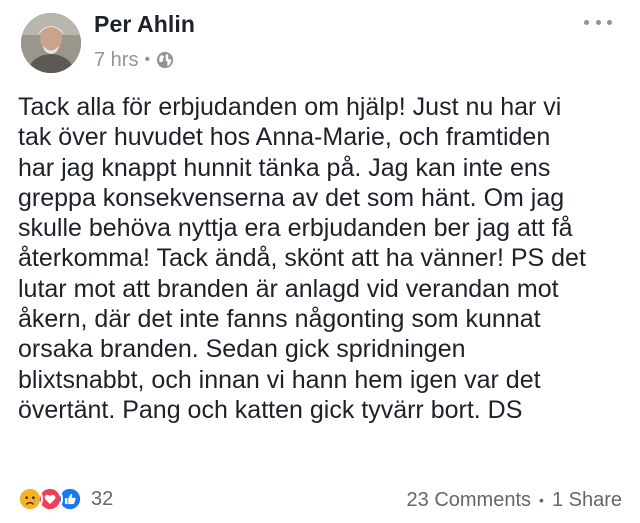 This screenshot has height=523, width=640. I want to click on engagement-counts: 23 Comments • 1 Share, so click(514, 500).